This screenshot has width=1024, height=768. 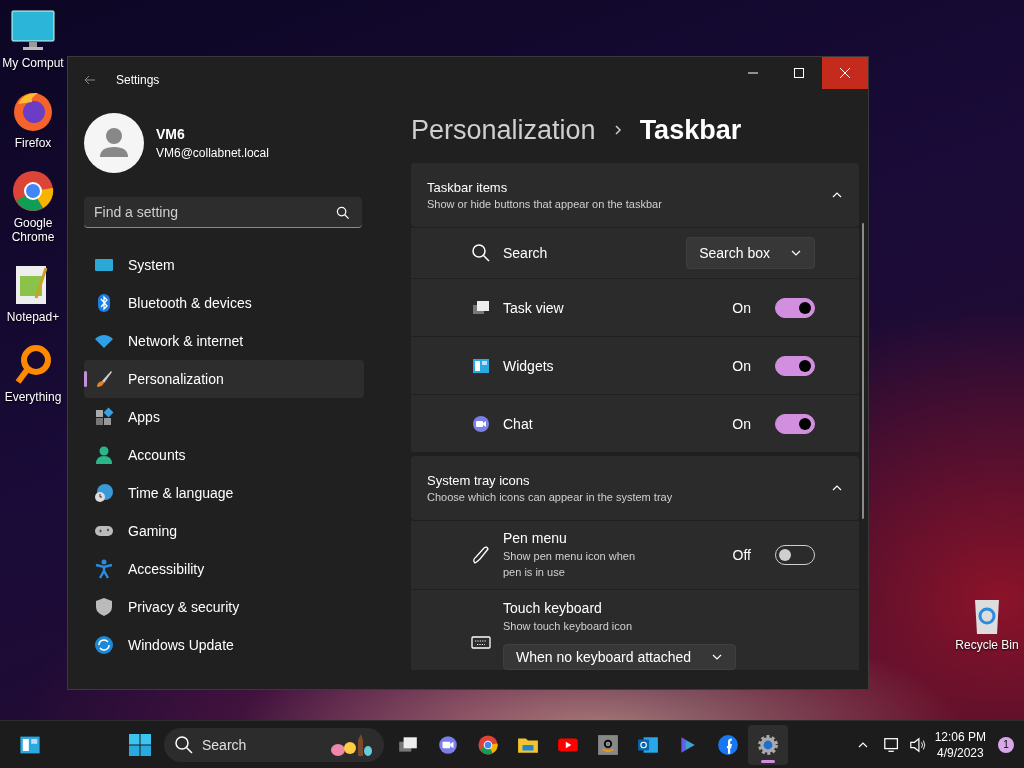 I want to click on facebook-icon, so click(x=728, y=744).